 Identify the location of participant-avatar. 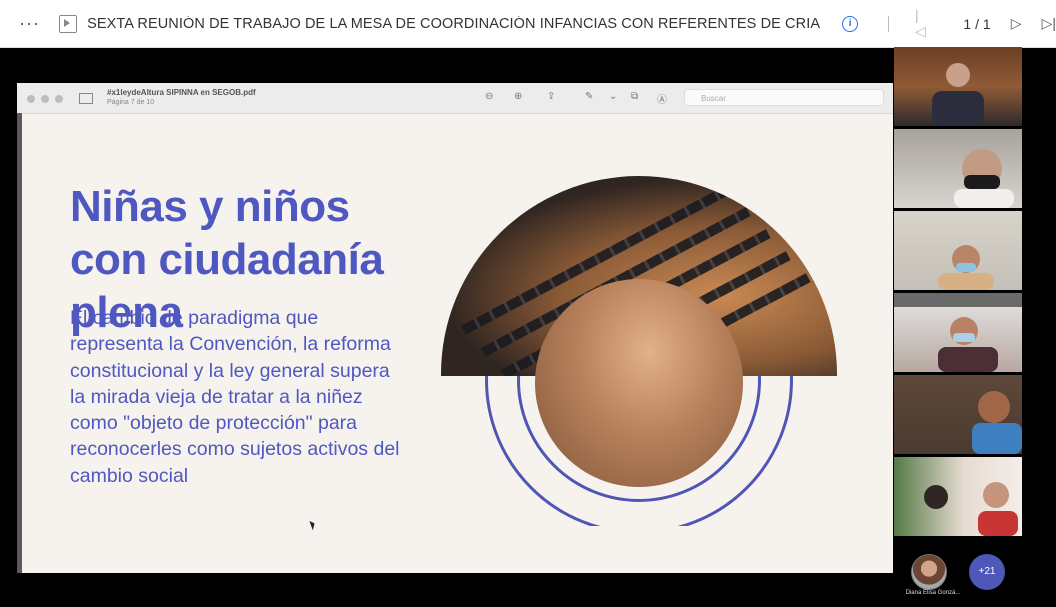
(929, 572).